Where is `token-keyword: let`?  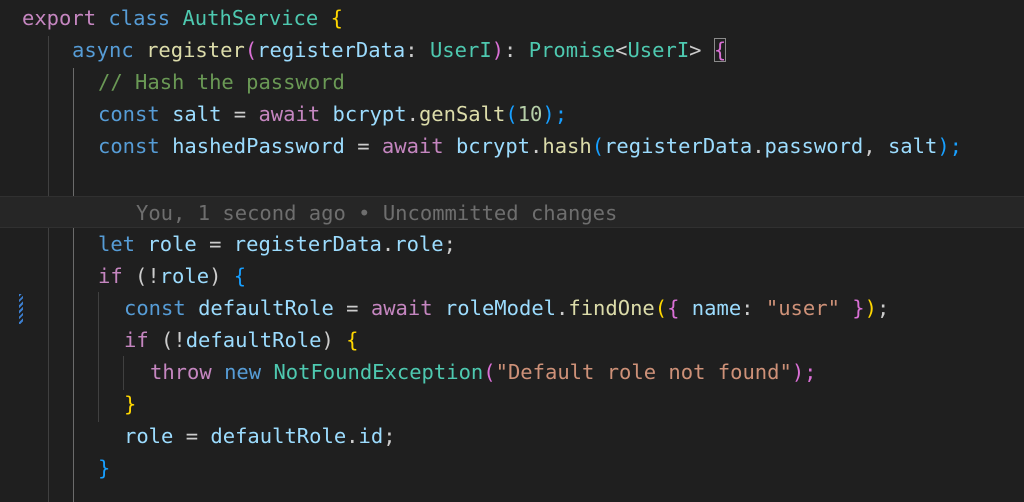
token-keyword: let is located at coordinates (117, 244).